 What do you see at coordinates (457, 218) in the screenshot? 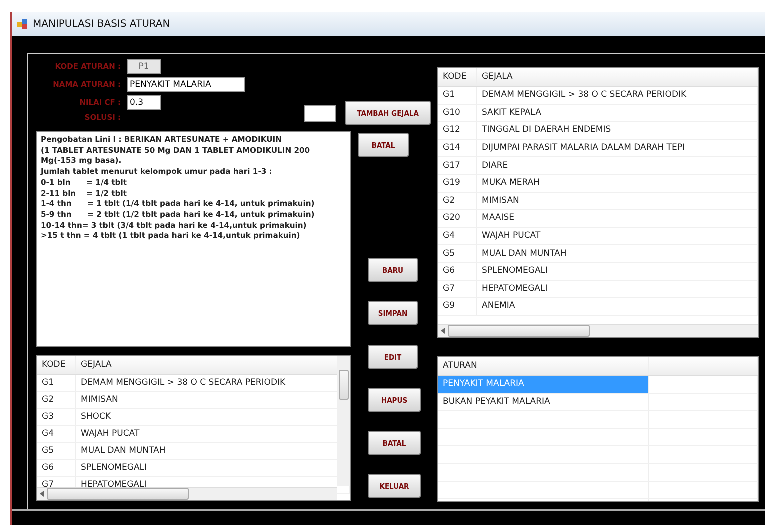
I see `table-cell: G20` at bounding box center [457, 218].